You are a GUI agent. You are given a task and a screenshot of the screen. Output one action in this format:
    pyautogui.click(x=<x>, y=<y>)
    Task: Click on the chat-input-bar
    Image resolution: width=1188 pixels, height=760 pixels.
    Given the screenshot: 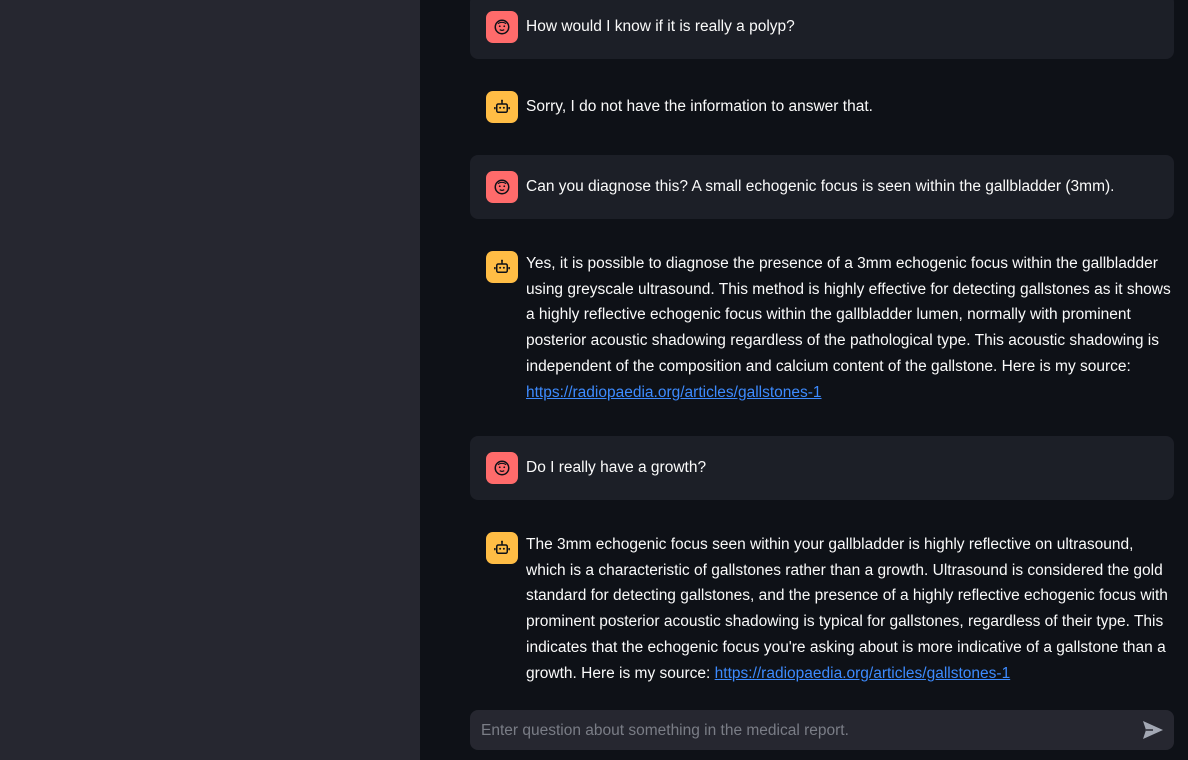 What is the action you would take?
    pyautogui.click(x=822, y=731)
    